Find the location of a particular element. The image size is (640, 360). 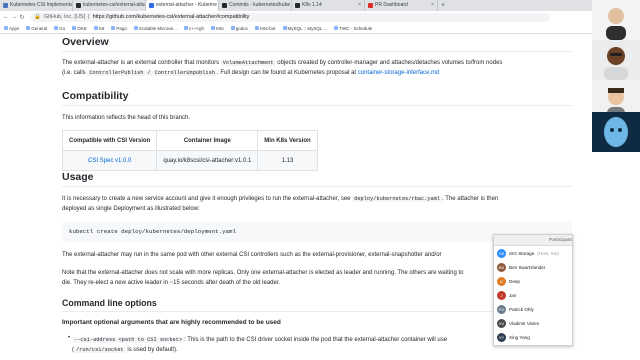

participant-row: BS Ben Swartzlander is located at coordinates (533, 267).